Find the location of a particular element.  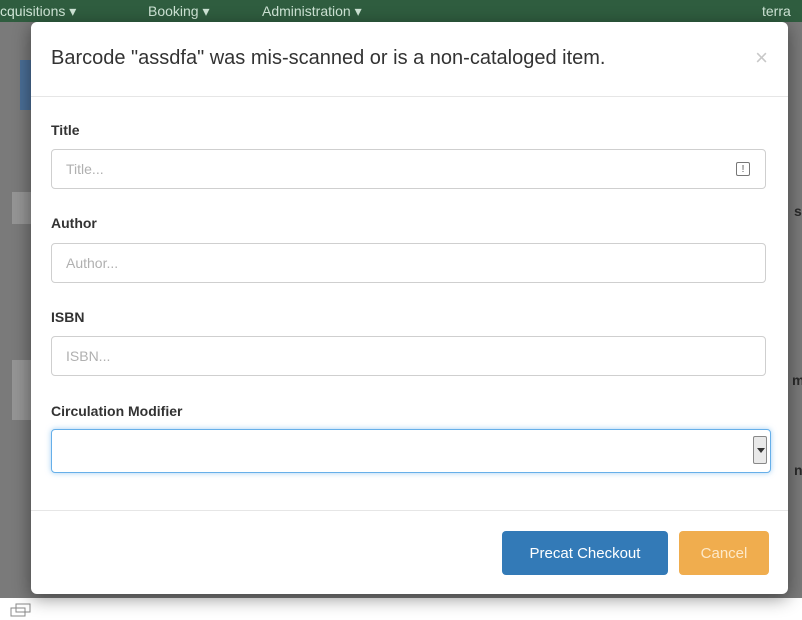

background-table-edge is located at coordinates (21, 390).